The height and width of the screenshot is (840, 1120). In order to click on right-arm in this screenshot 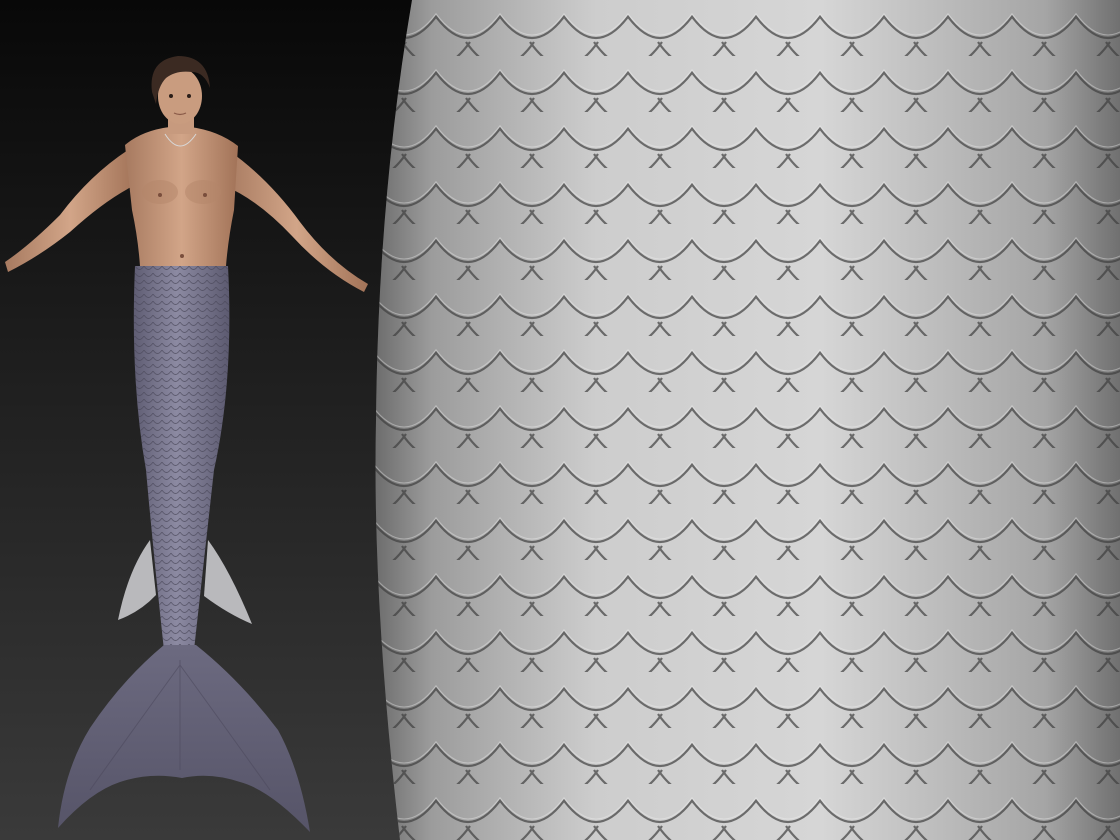, I will do `click(296, 221)`.